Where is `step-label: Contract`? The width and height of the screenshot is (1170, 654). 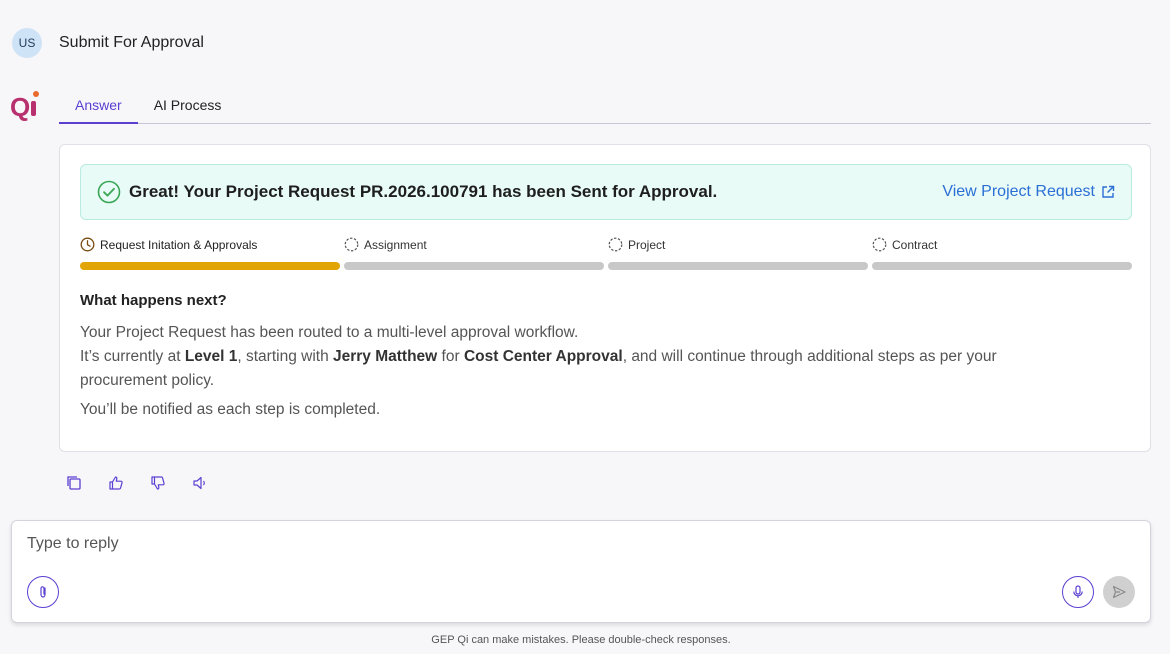
step-label: Contract is located at coordinates (915, 244).